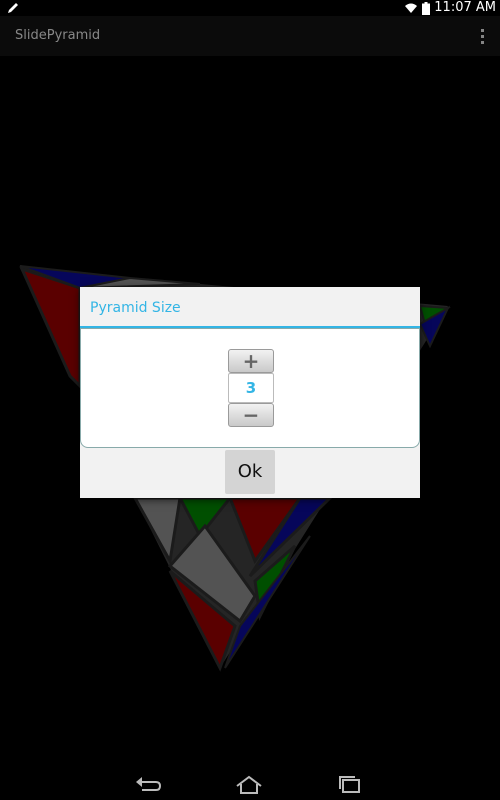 This screenshot has width=500, height=800. Describe the element at coordinates (426, 8) in the screenshot. I see `battery-icon` at that location.